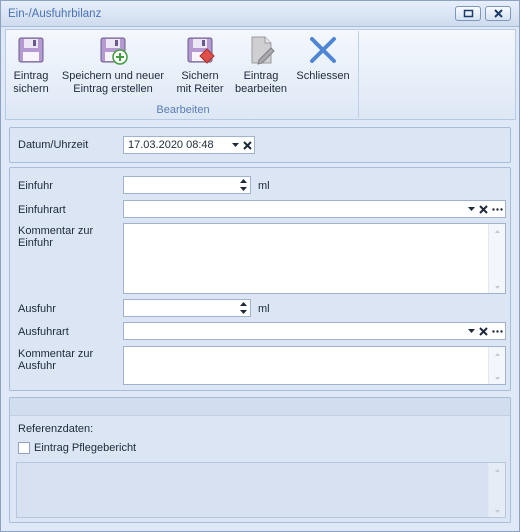 This screenshot has width=520, height=532. What do you see at coordinates (323, 50) in the screenshot?
I see `close-x-icon` at bounding box center [323, 50].